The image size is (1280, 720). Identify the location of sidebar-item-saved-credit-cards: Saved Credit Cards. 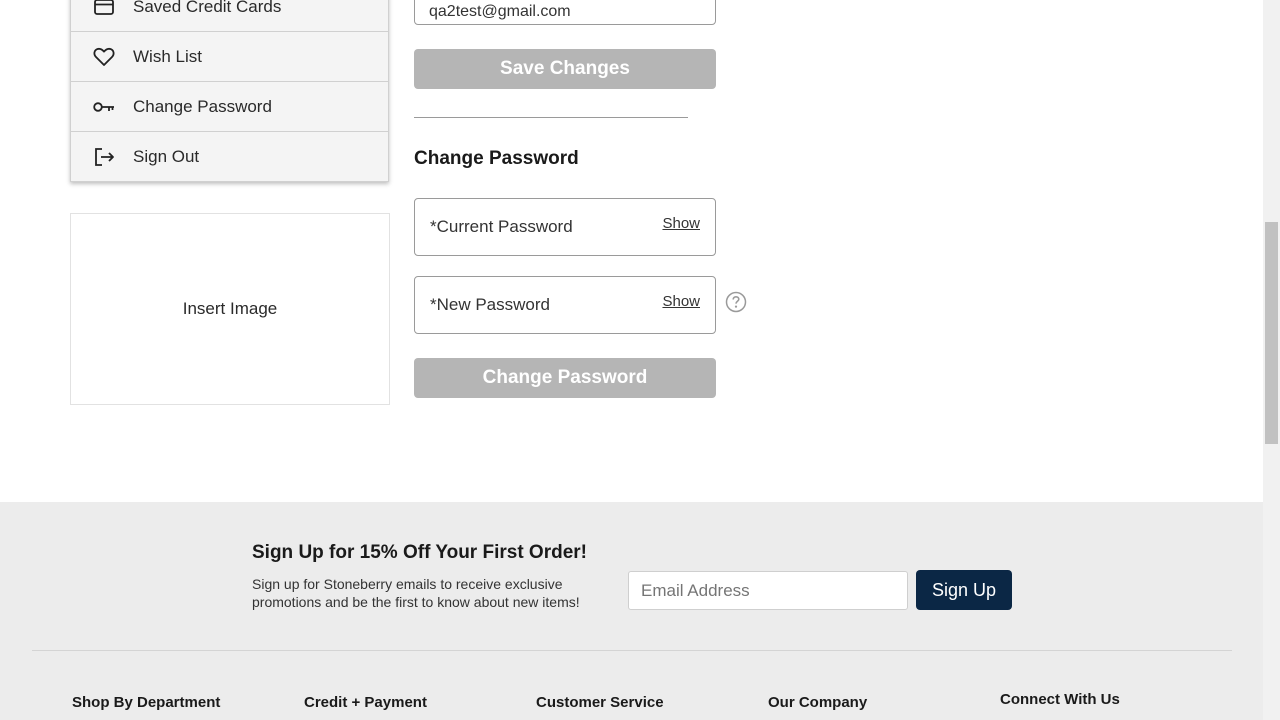
(229, 16).